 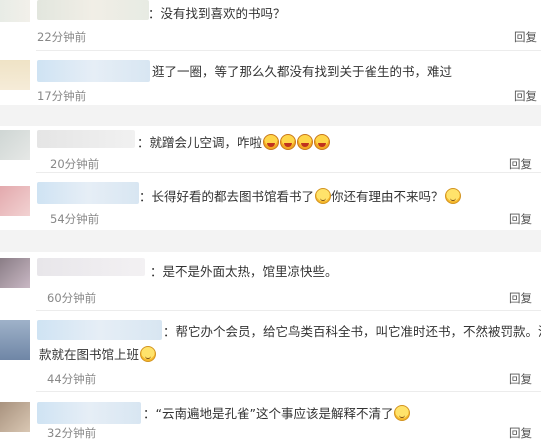 What do you see at coordinates (387, 196) in the screenshot?
I see `comment-text-content: 你还有理由不来吗？` at bounding box center [387, 196].